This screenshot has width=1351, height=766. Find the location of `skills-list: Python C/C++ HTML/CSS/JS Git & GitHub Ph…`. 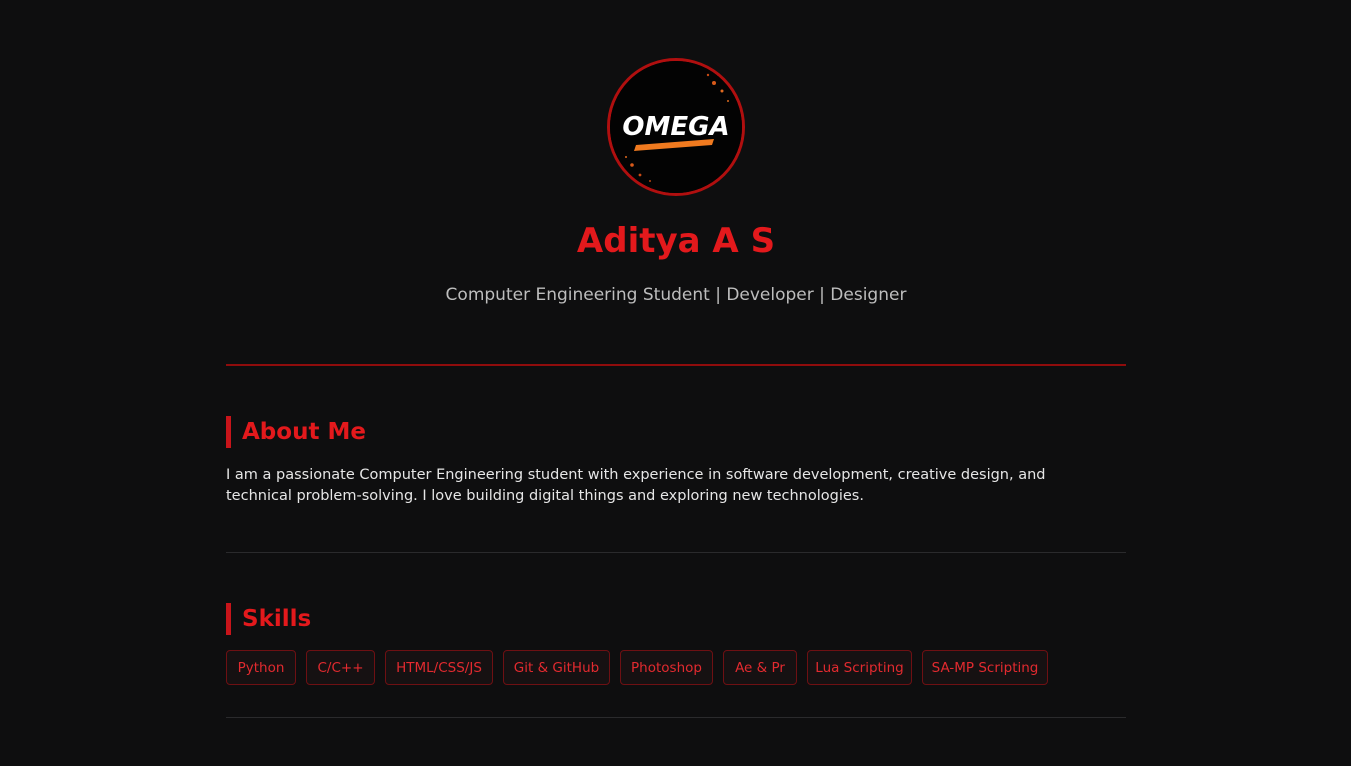

skills-list: Python C/C++ HTML/CSS/JS Git & GitHub Ph… is located at coordinates (676, 668).